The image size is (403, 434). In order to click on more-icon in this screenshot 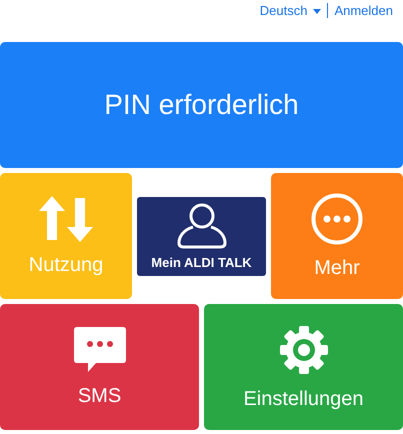, I will do `click(337, 218)`.